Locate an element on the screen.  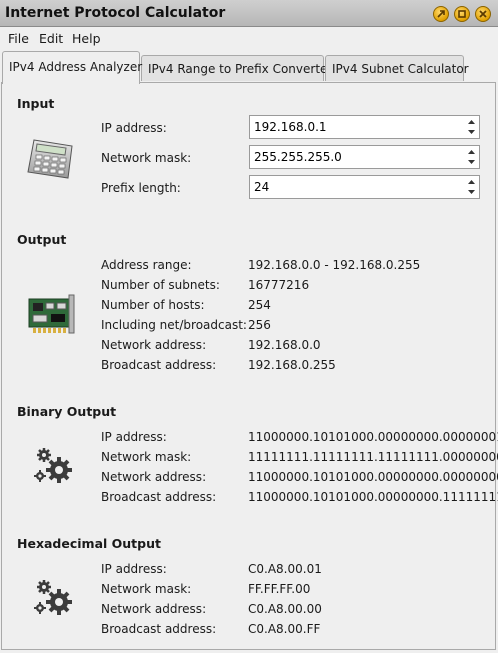
calculator-icon is located at coordinates (50, 159).